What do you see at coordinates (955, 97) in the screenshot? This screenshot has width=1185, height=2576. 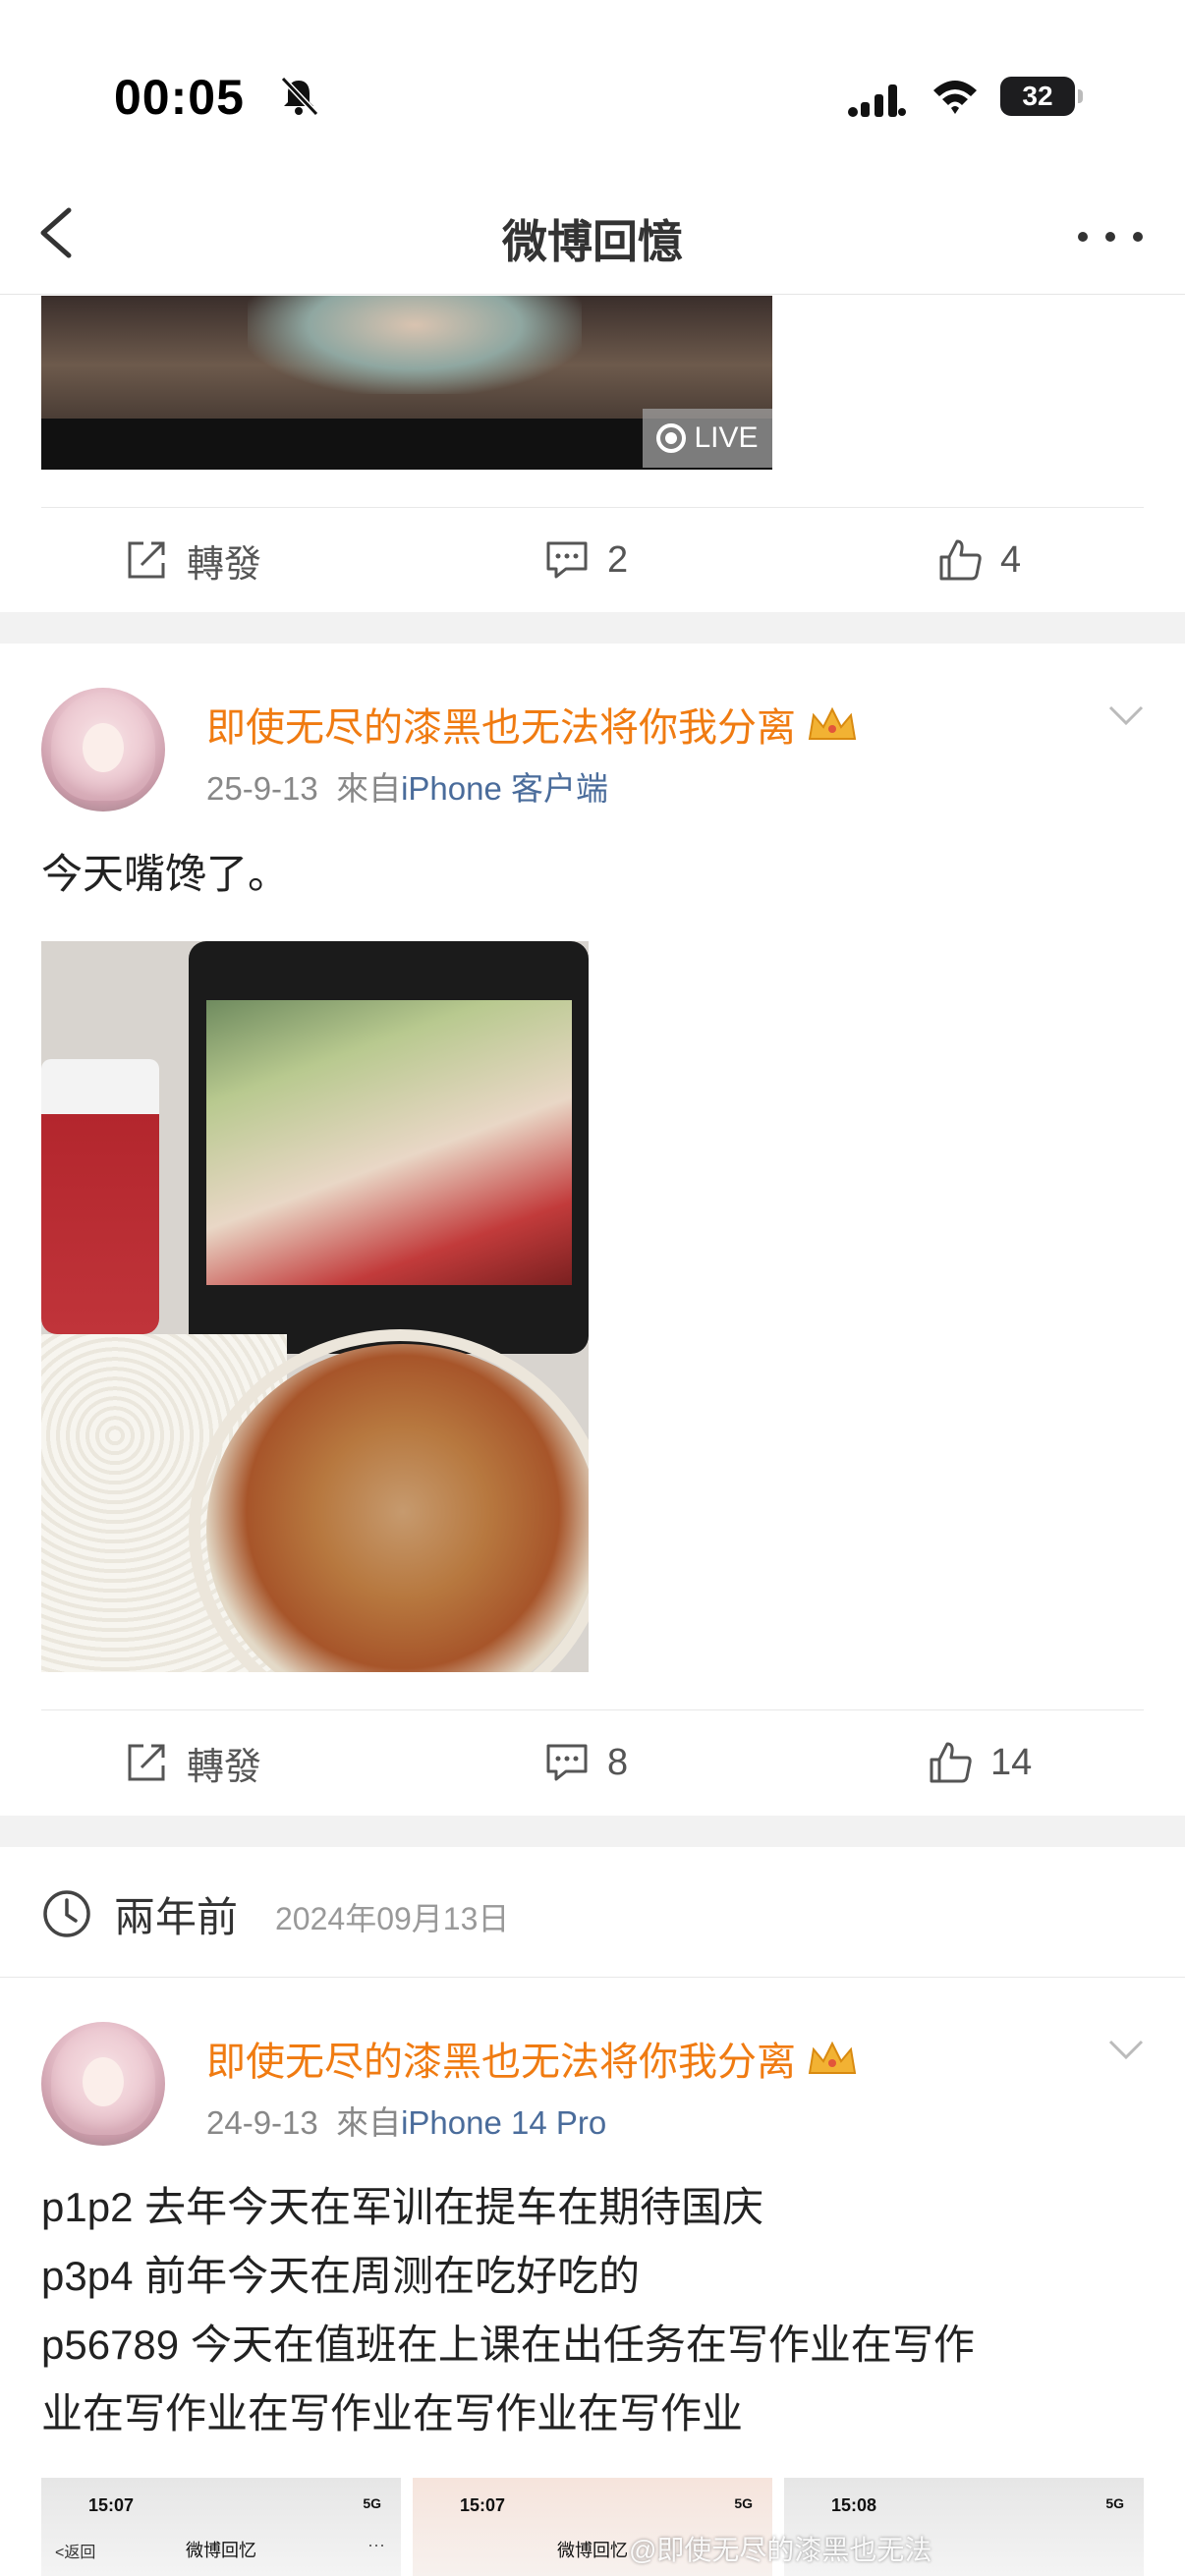 I see `wifi-icon` at bounding box center [955, 97].